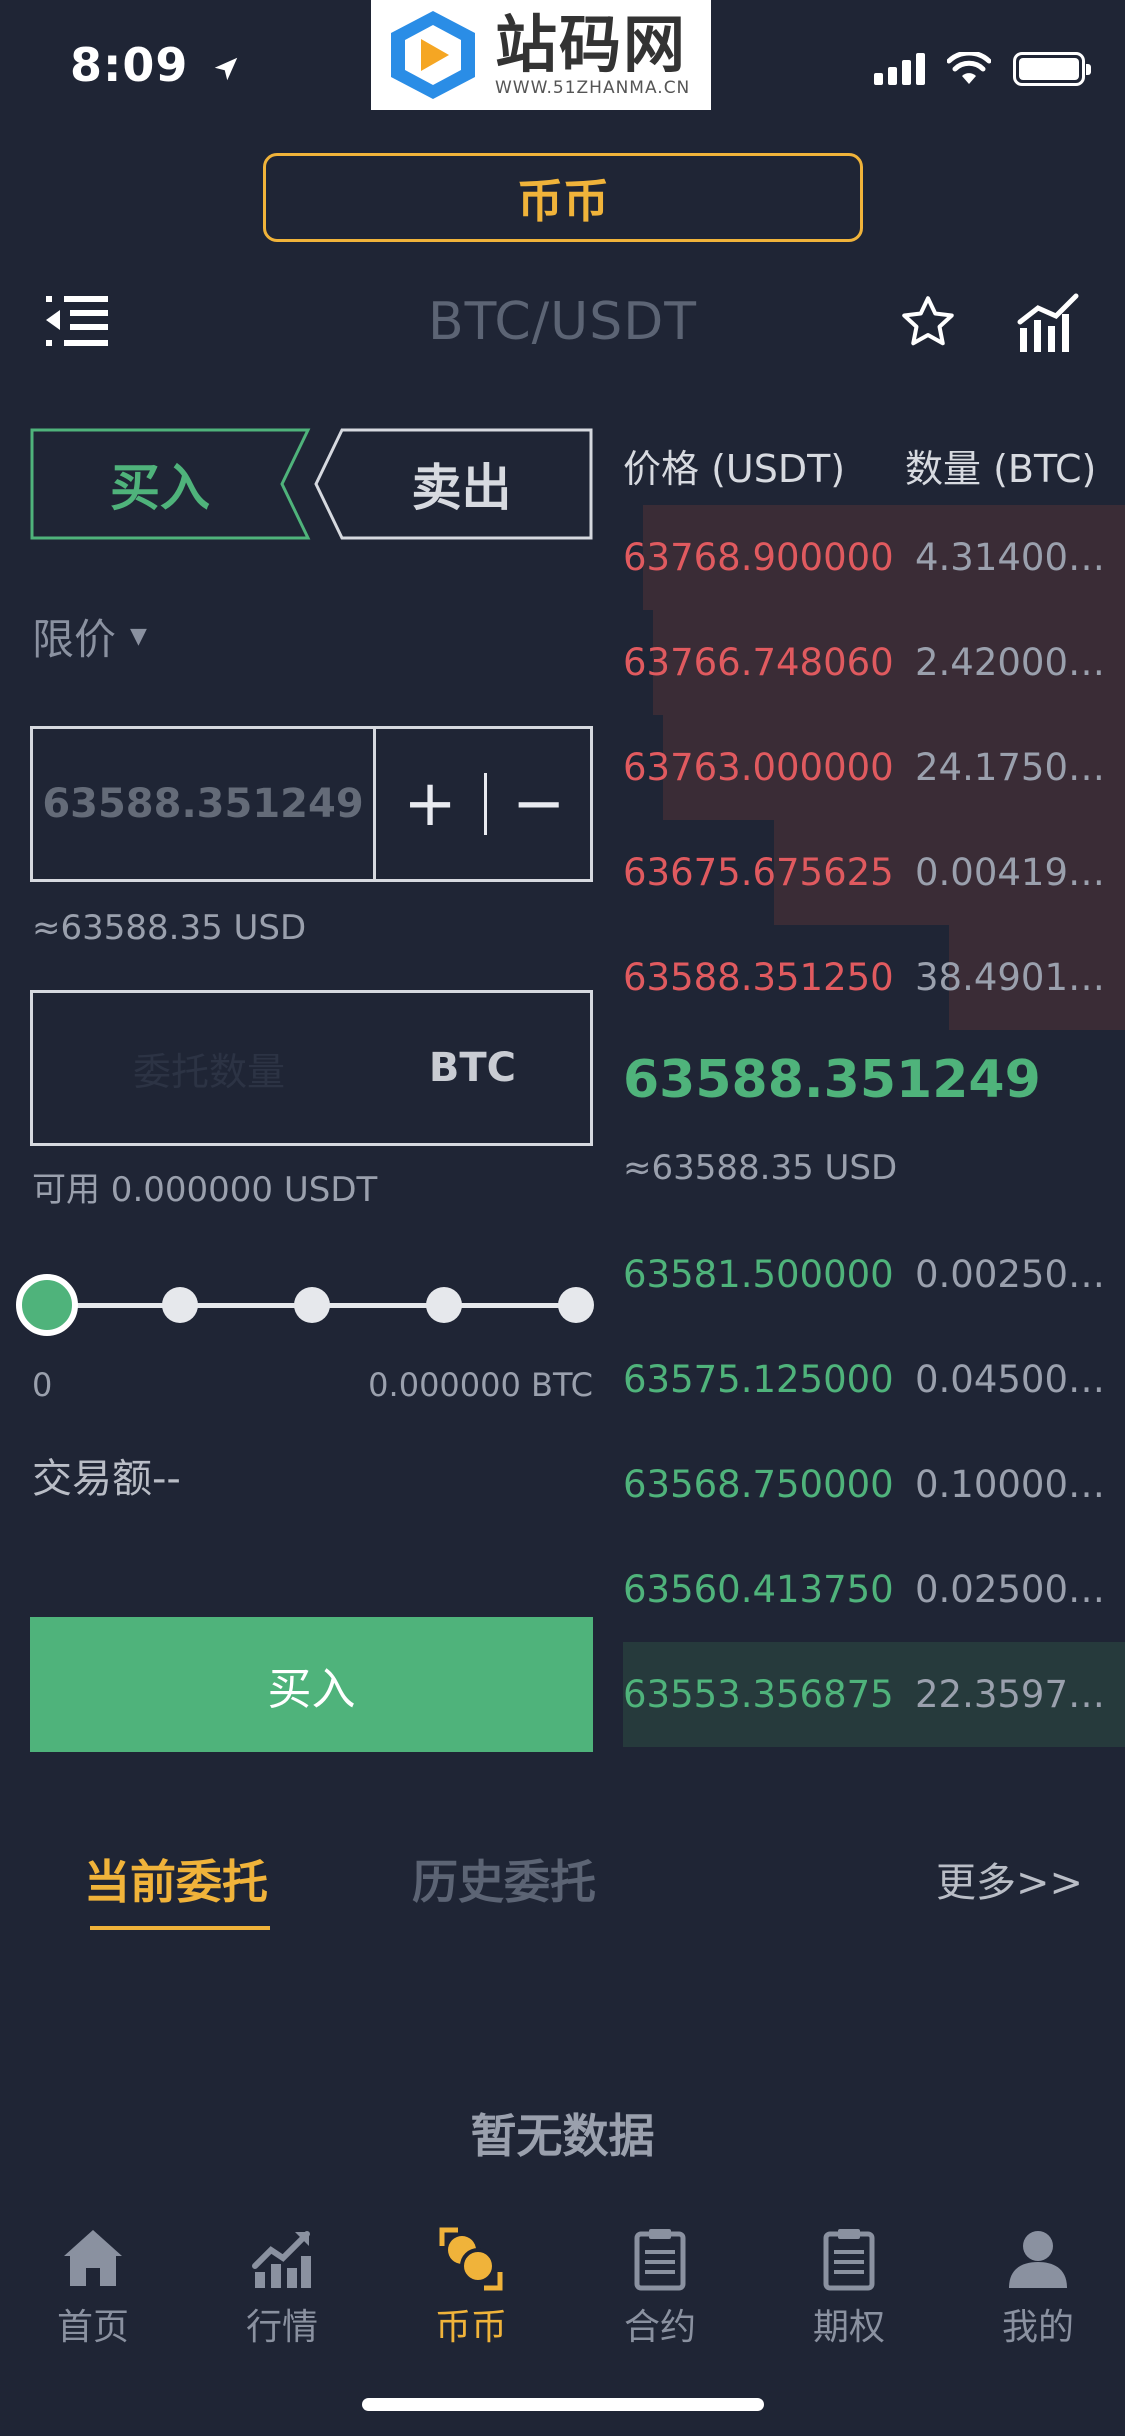 The image size is (1125, 2436). Describe the element at coordinates (470, 2327) in the screenshot. I see `nav-coins-label: 币币` at that location.